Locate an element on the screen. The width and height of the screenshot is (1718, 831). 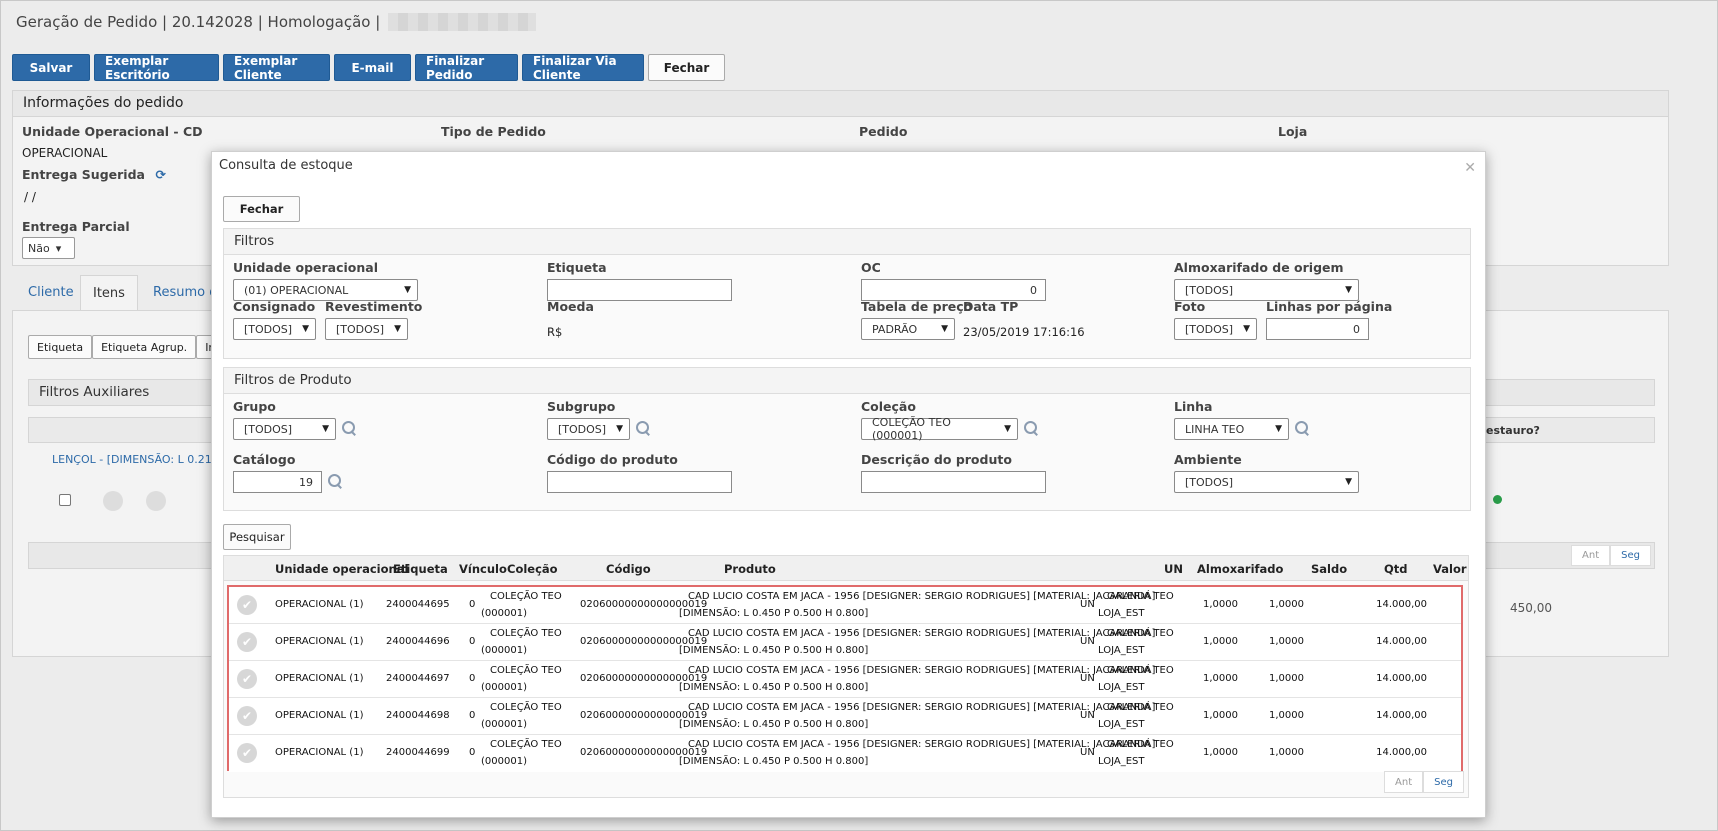
unit-filter-select: (01) OPERACIONAL ▼ is located at coordinates (325, 290).